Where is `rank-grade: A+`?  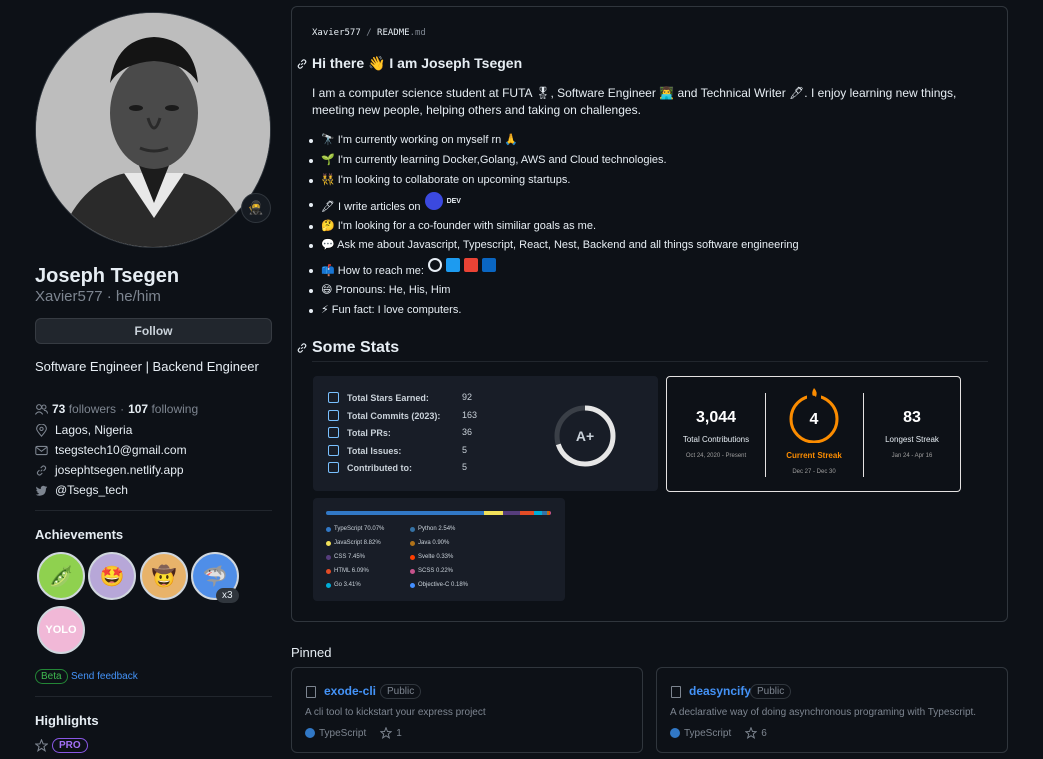 rank-grade: A+ is located at coordinates (585, 436).